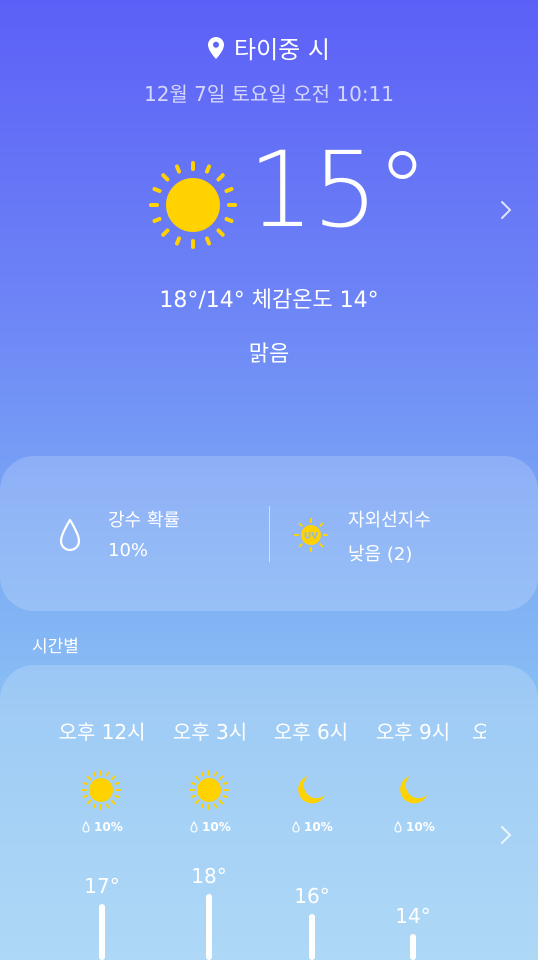 The image size is (538, 960). I want to click on hourly-time: 오후 3시, so click(210, 732).